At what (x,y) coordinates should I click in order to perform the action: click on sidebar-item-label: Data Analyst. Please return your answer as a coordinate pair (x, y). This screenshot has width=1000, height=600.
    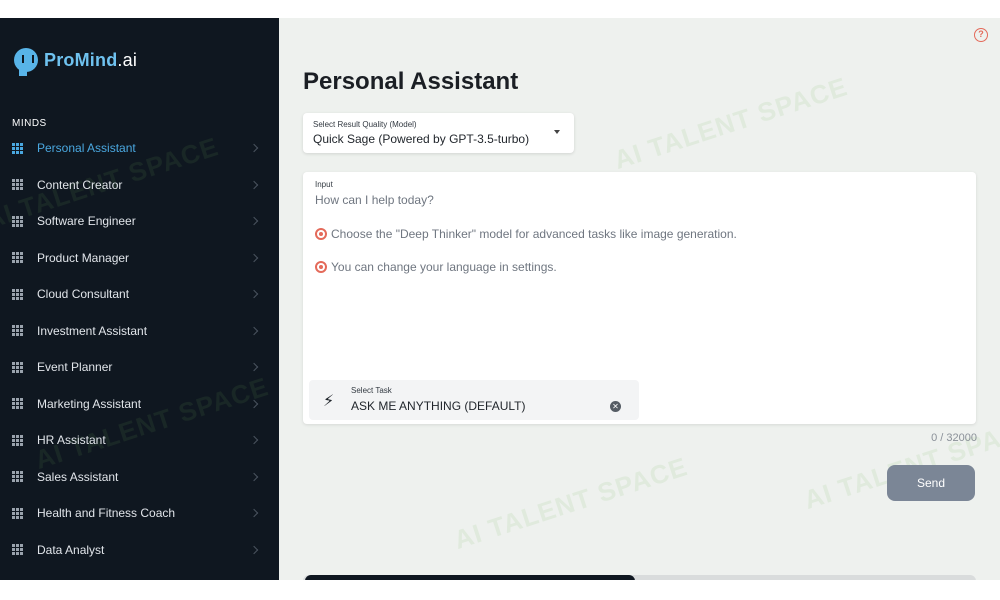
    Looking at the image, I should click on (71, 549).